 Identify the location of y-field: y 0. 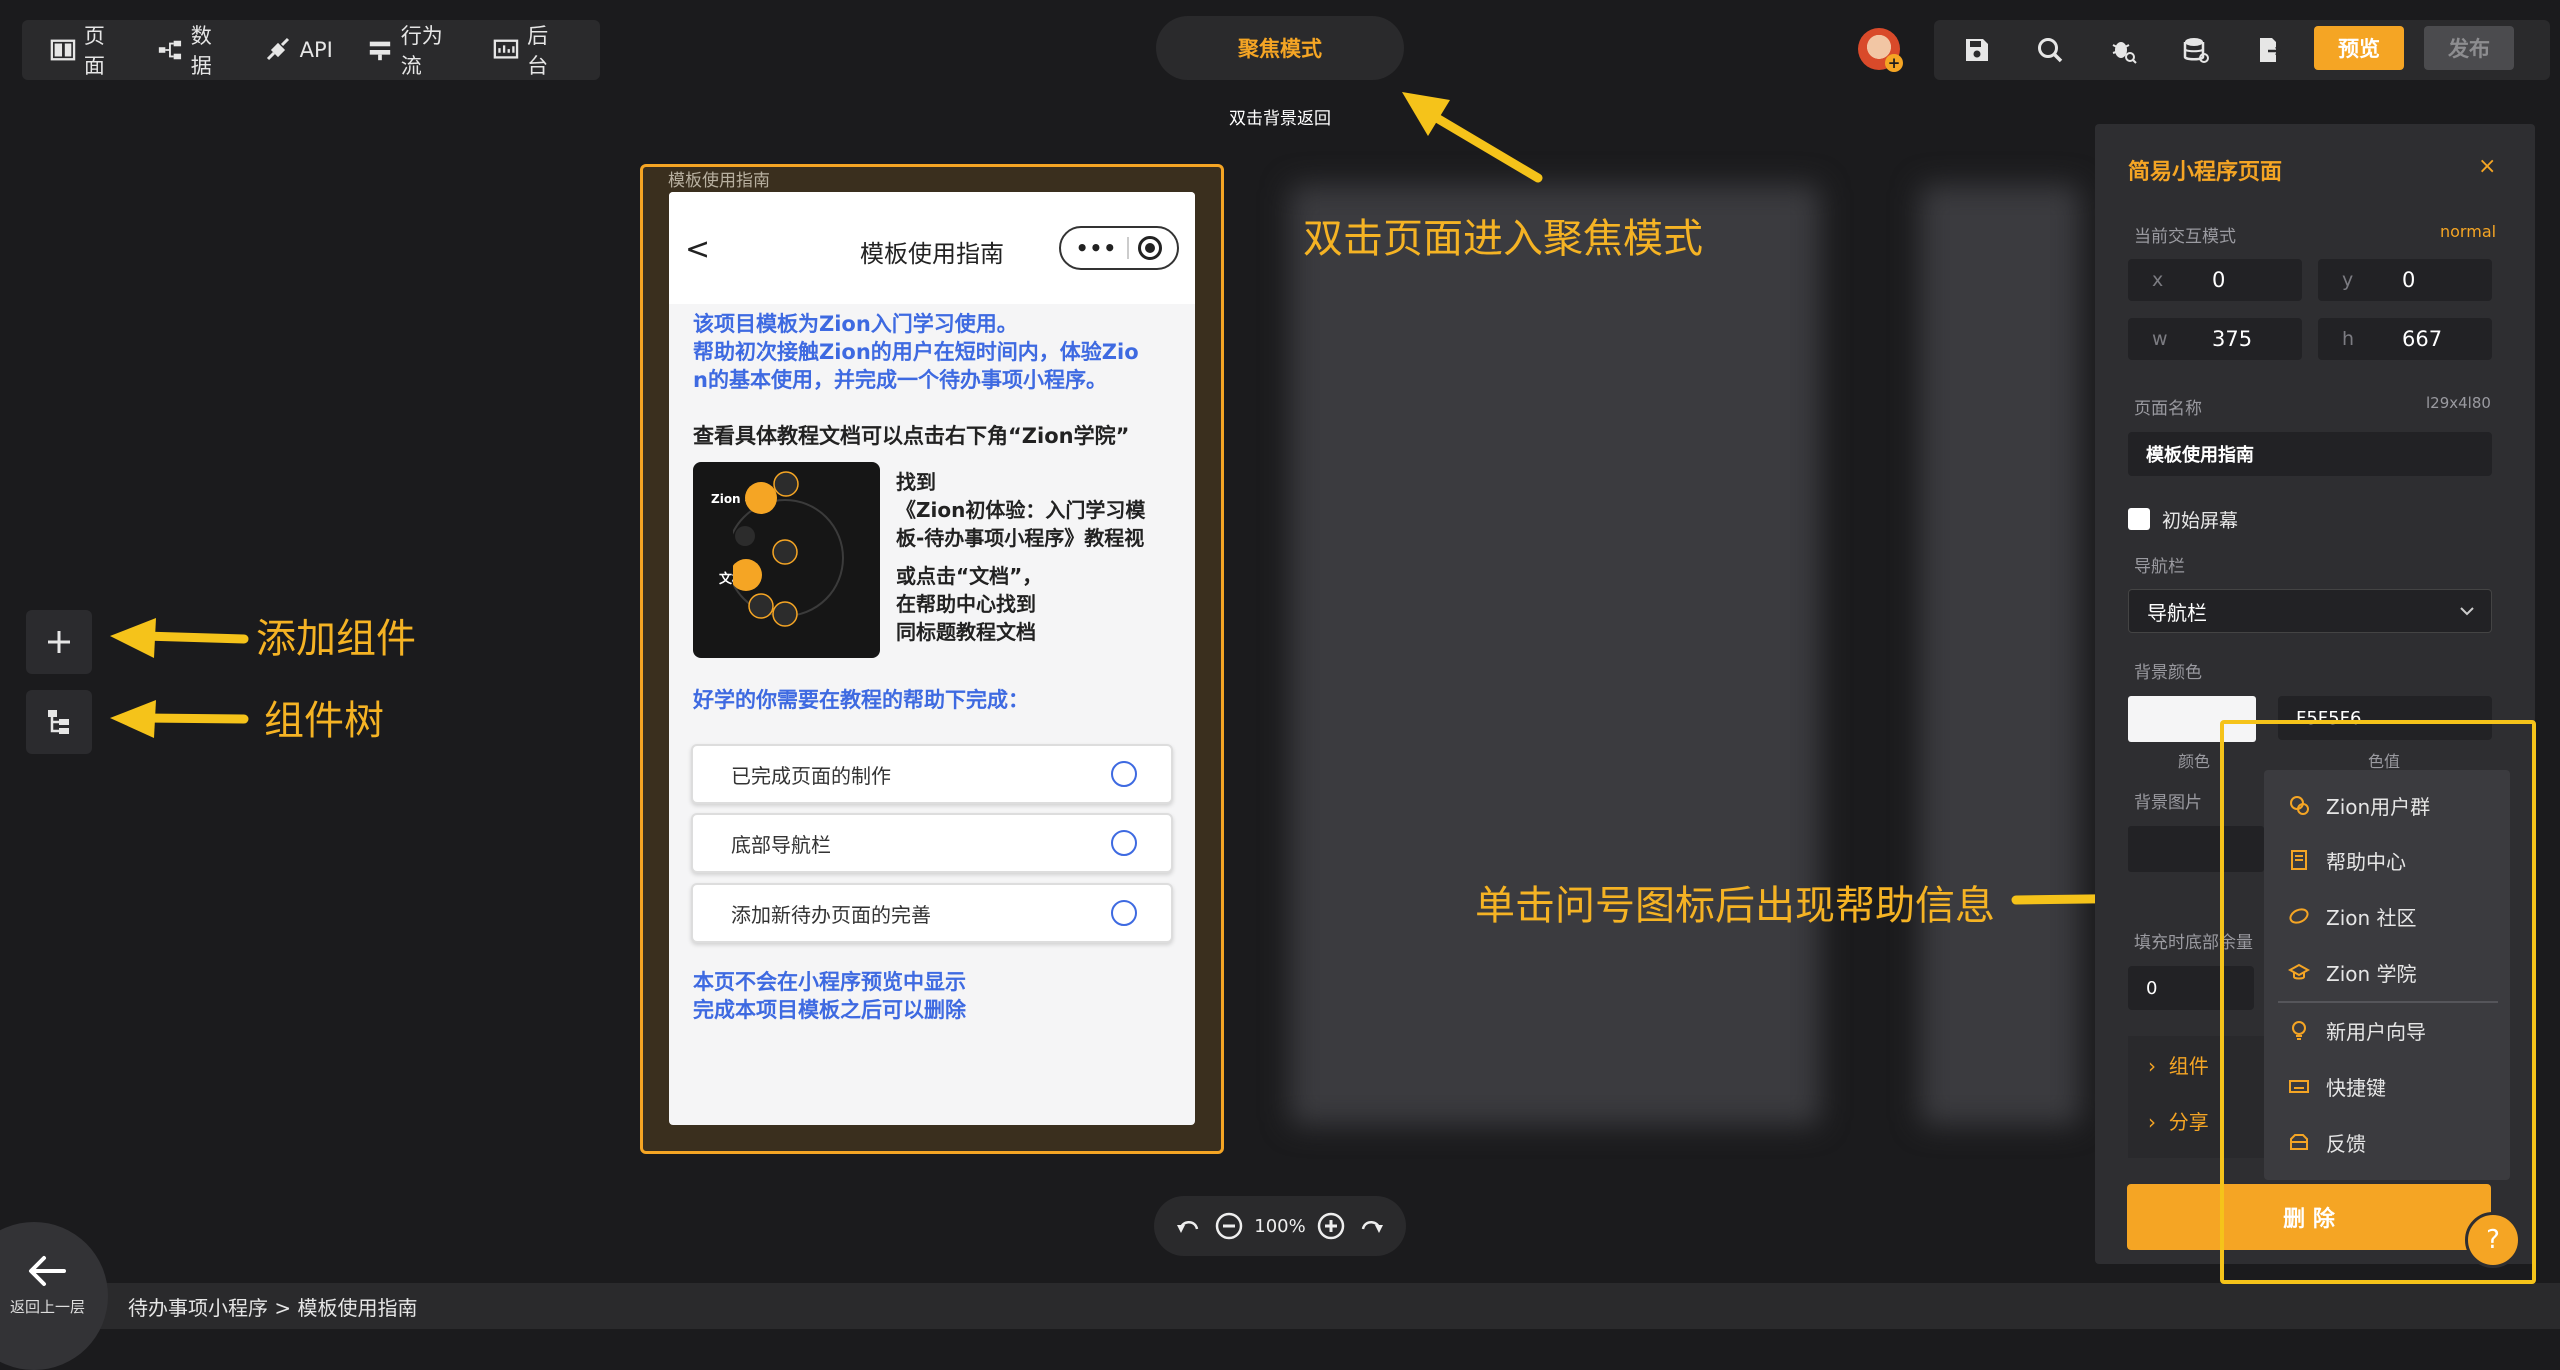
(2405, 280).